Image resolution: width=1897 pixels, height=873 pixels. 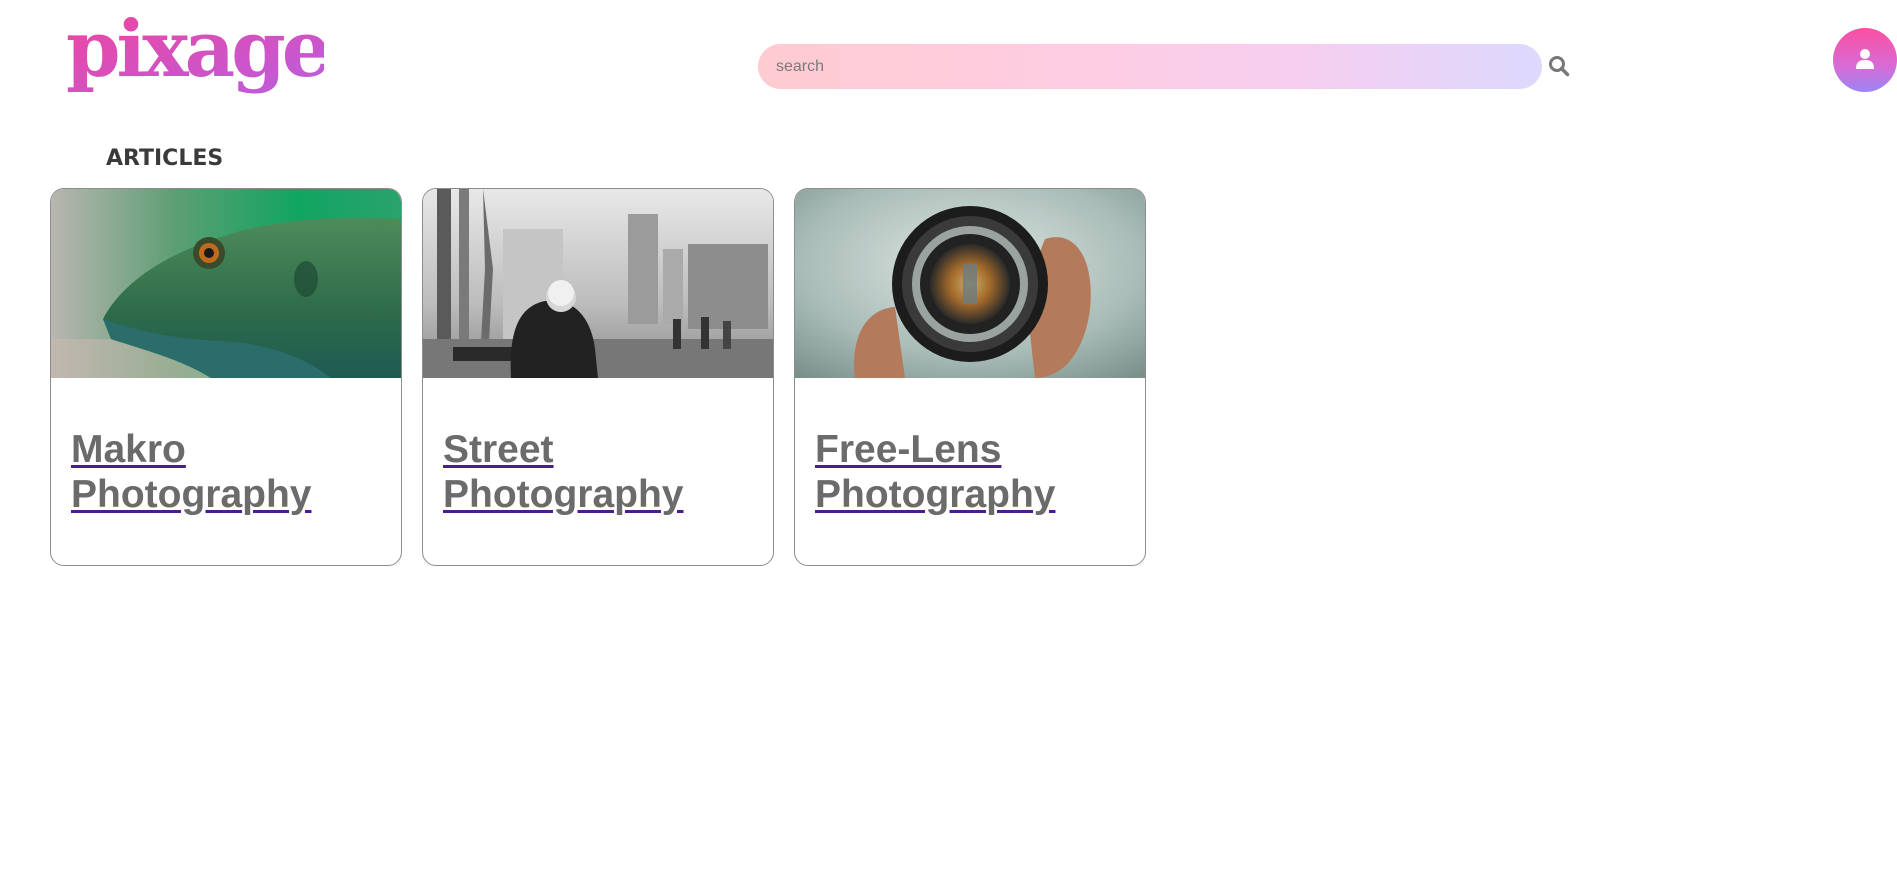 What do you see at coordinates (935, 472) in the screenshot?
I see `article-link-free-lens: Free-Lens Photography` at bounding box center [935, 472].